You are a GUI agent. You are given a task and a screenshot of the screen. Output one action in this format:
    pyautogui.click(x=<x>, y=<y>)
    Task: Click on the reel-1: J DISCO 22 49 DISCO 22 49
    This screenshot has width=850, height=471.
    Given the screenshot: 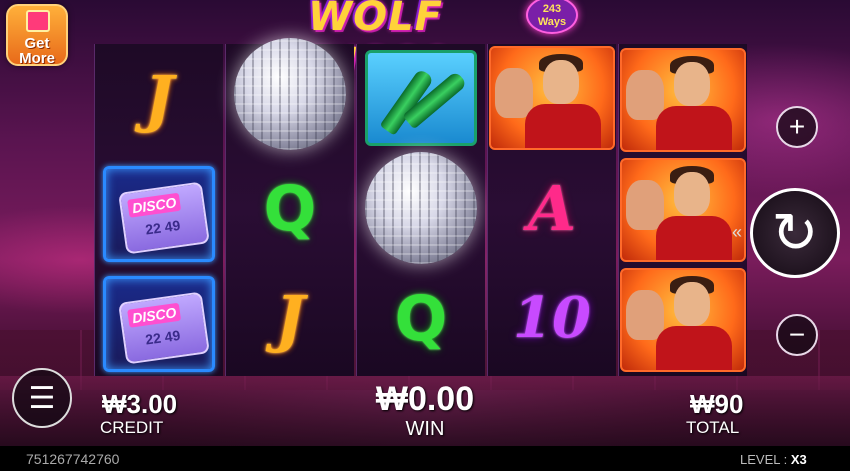 What is the action you would take?
    pyautogui.click(x=158, y=210)
    